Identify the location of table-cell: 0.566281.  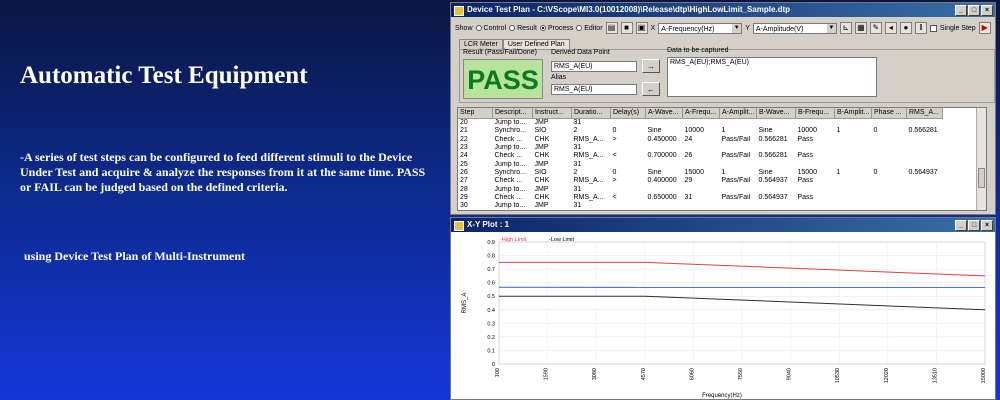
(923, 131).